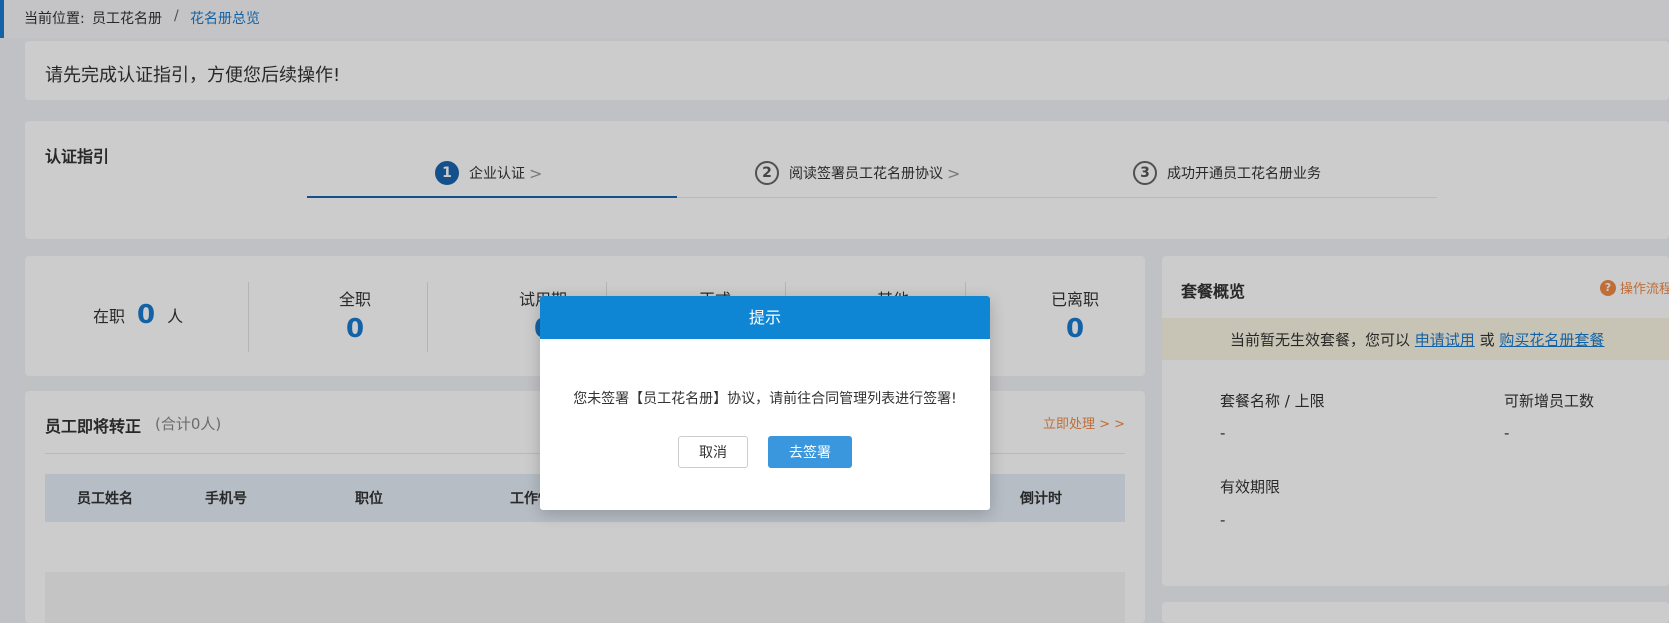  What do you see at coordinates (713, 452) in the screenshot?
I see `cancel-button: 取消` at bounding box center [713, 452].